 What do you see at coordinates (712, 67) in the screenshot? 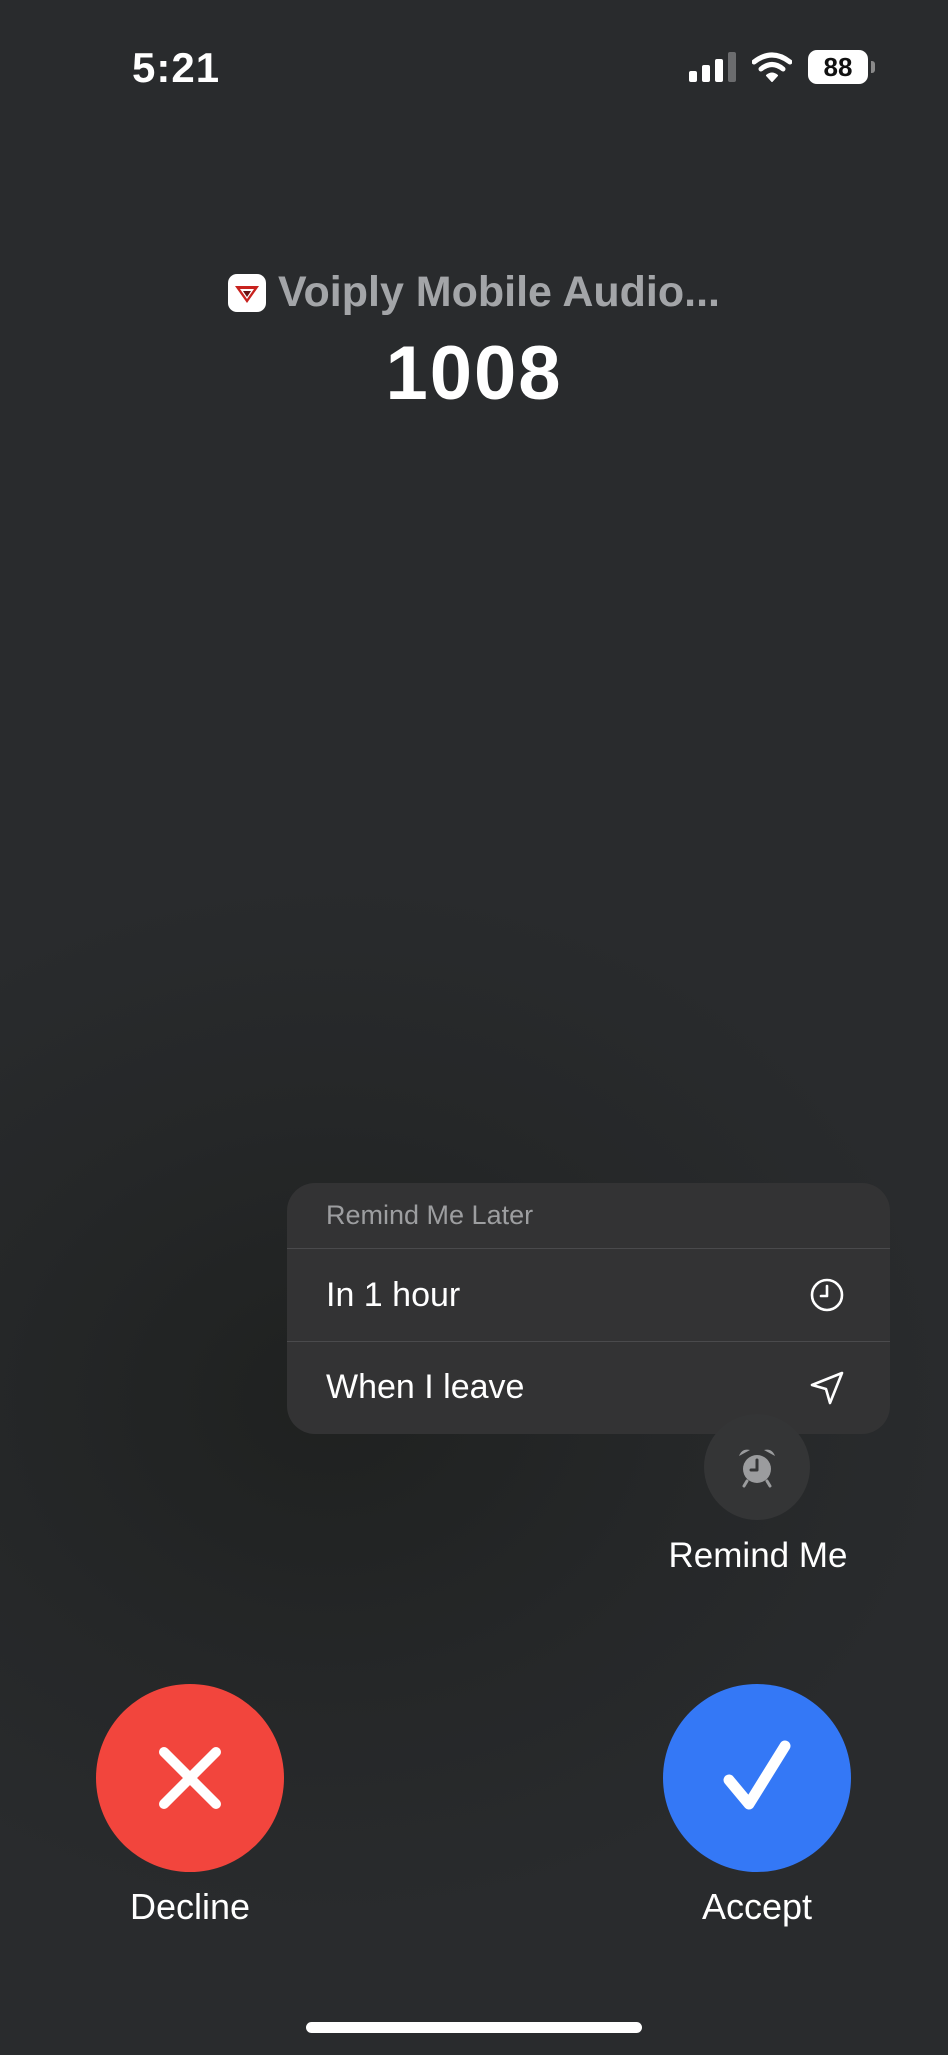
I see `cellular-signal-icon` at bounding box center [712, 67].